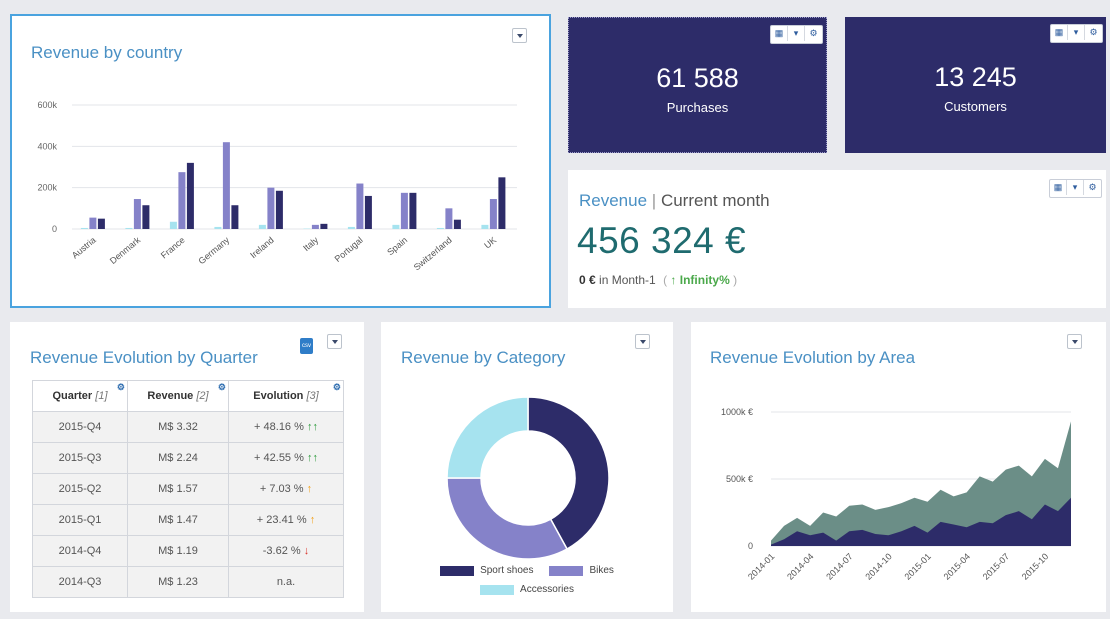 This screenshot has height=619, width=1110. I want to click on legend-item: Bikes, so click(581, 570).